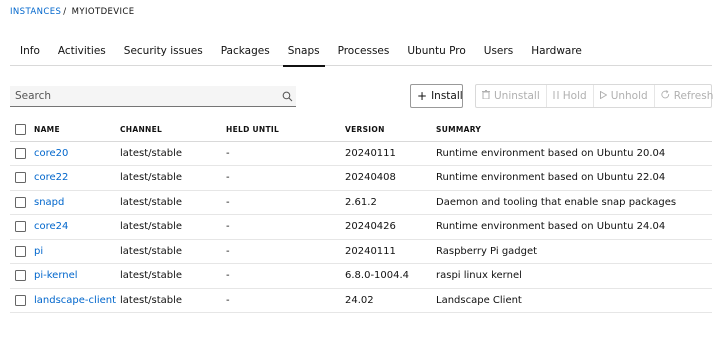  What do you see at coordinates (144, 96) in the screenshot?
I see `search-input` at bounding box center [144, 96].